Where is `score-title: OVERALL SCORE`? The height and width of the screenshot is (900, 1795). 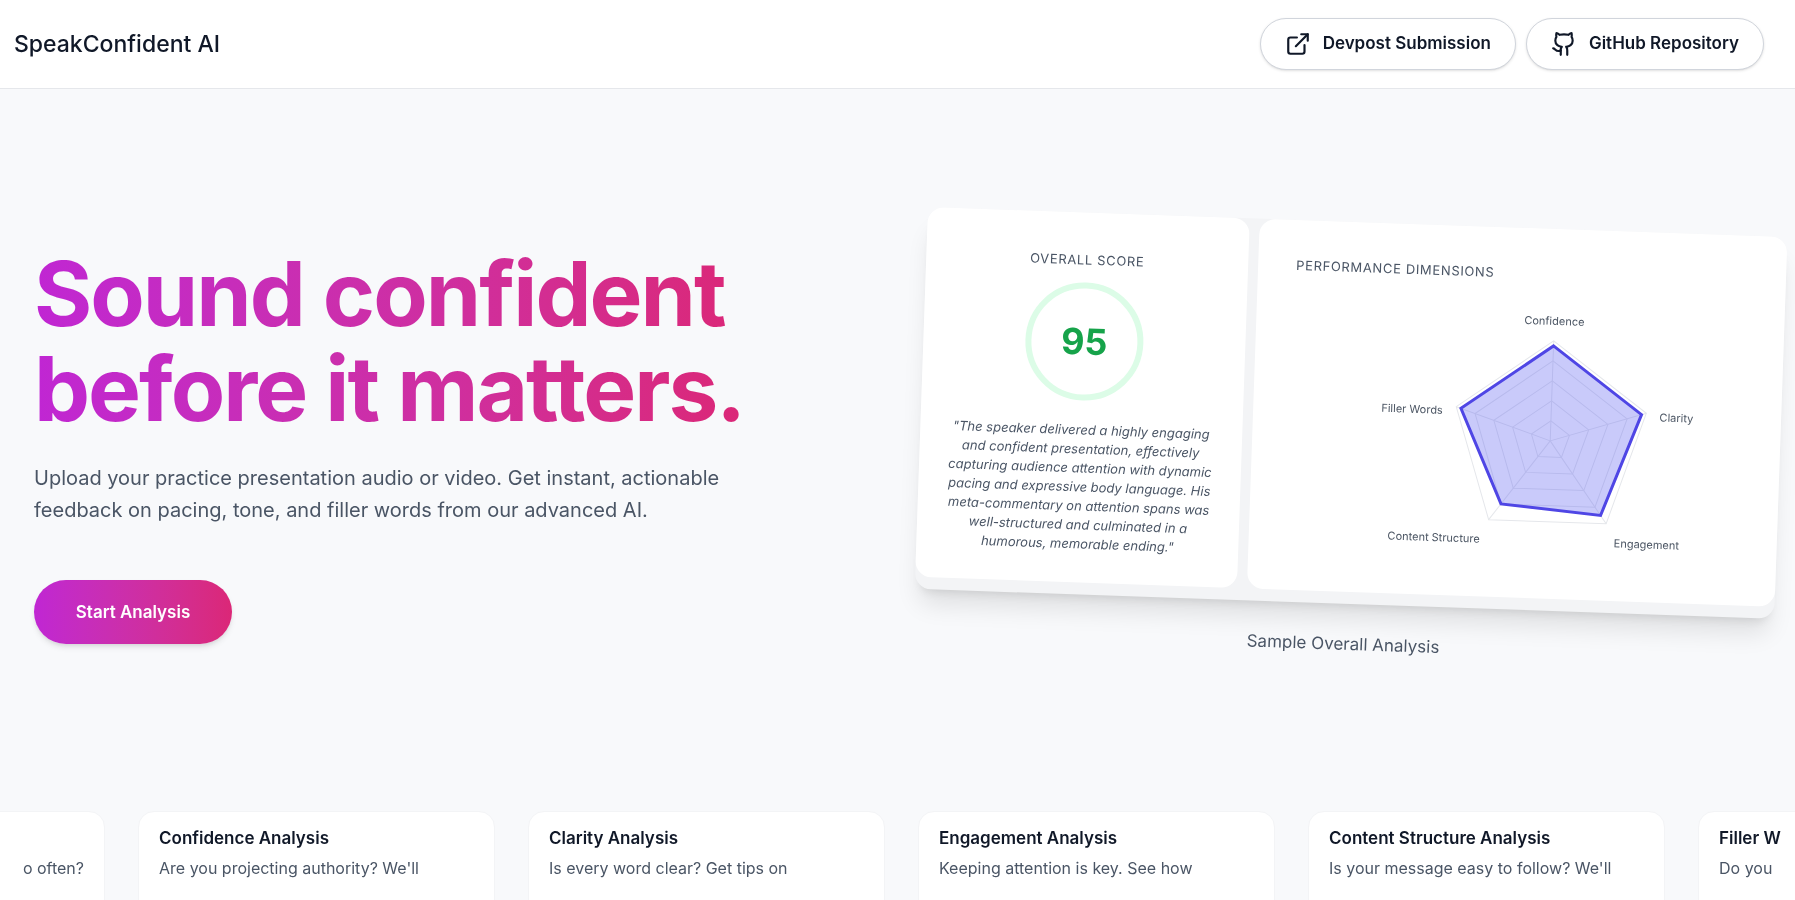
score-title: OVERALL SCORE is located at coordinates (1087, 260).